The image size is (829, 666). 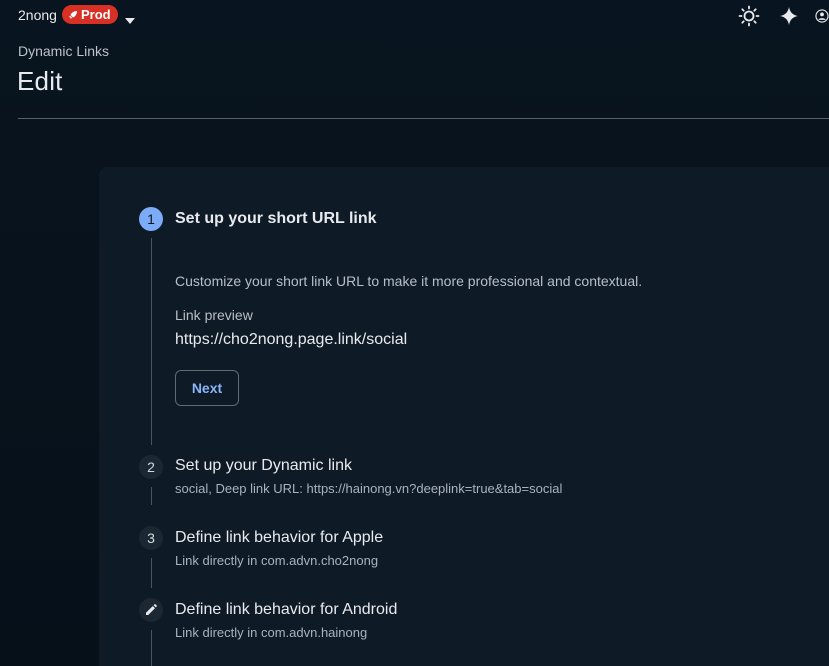 What do you see at coordinates (151, 467) in the screenshot?
I see `step-2-indicator: 2` at bounding box center [151, 467].